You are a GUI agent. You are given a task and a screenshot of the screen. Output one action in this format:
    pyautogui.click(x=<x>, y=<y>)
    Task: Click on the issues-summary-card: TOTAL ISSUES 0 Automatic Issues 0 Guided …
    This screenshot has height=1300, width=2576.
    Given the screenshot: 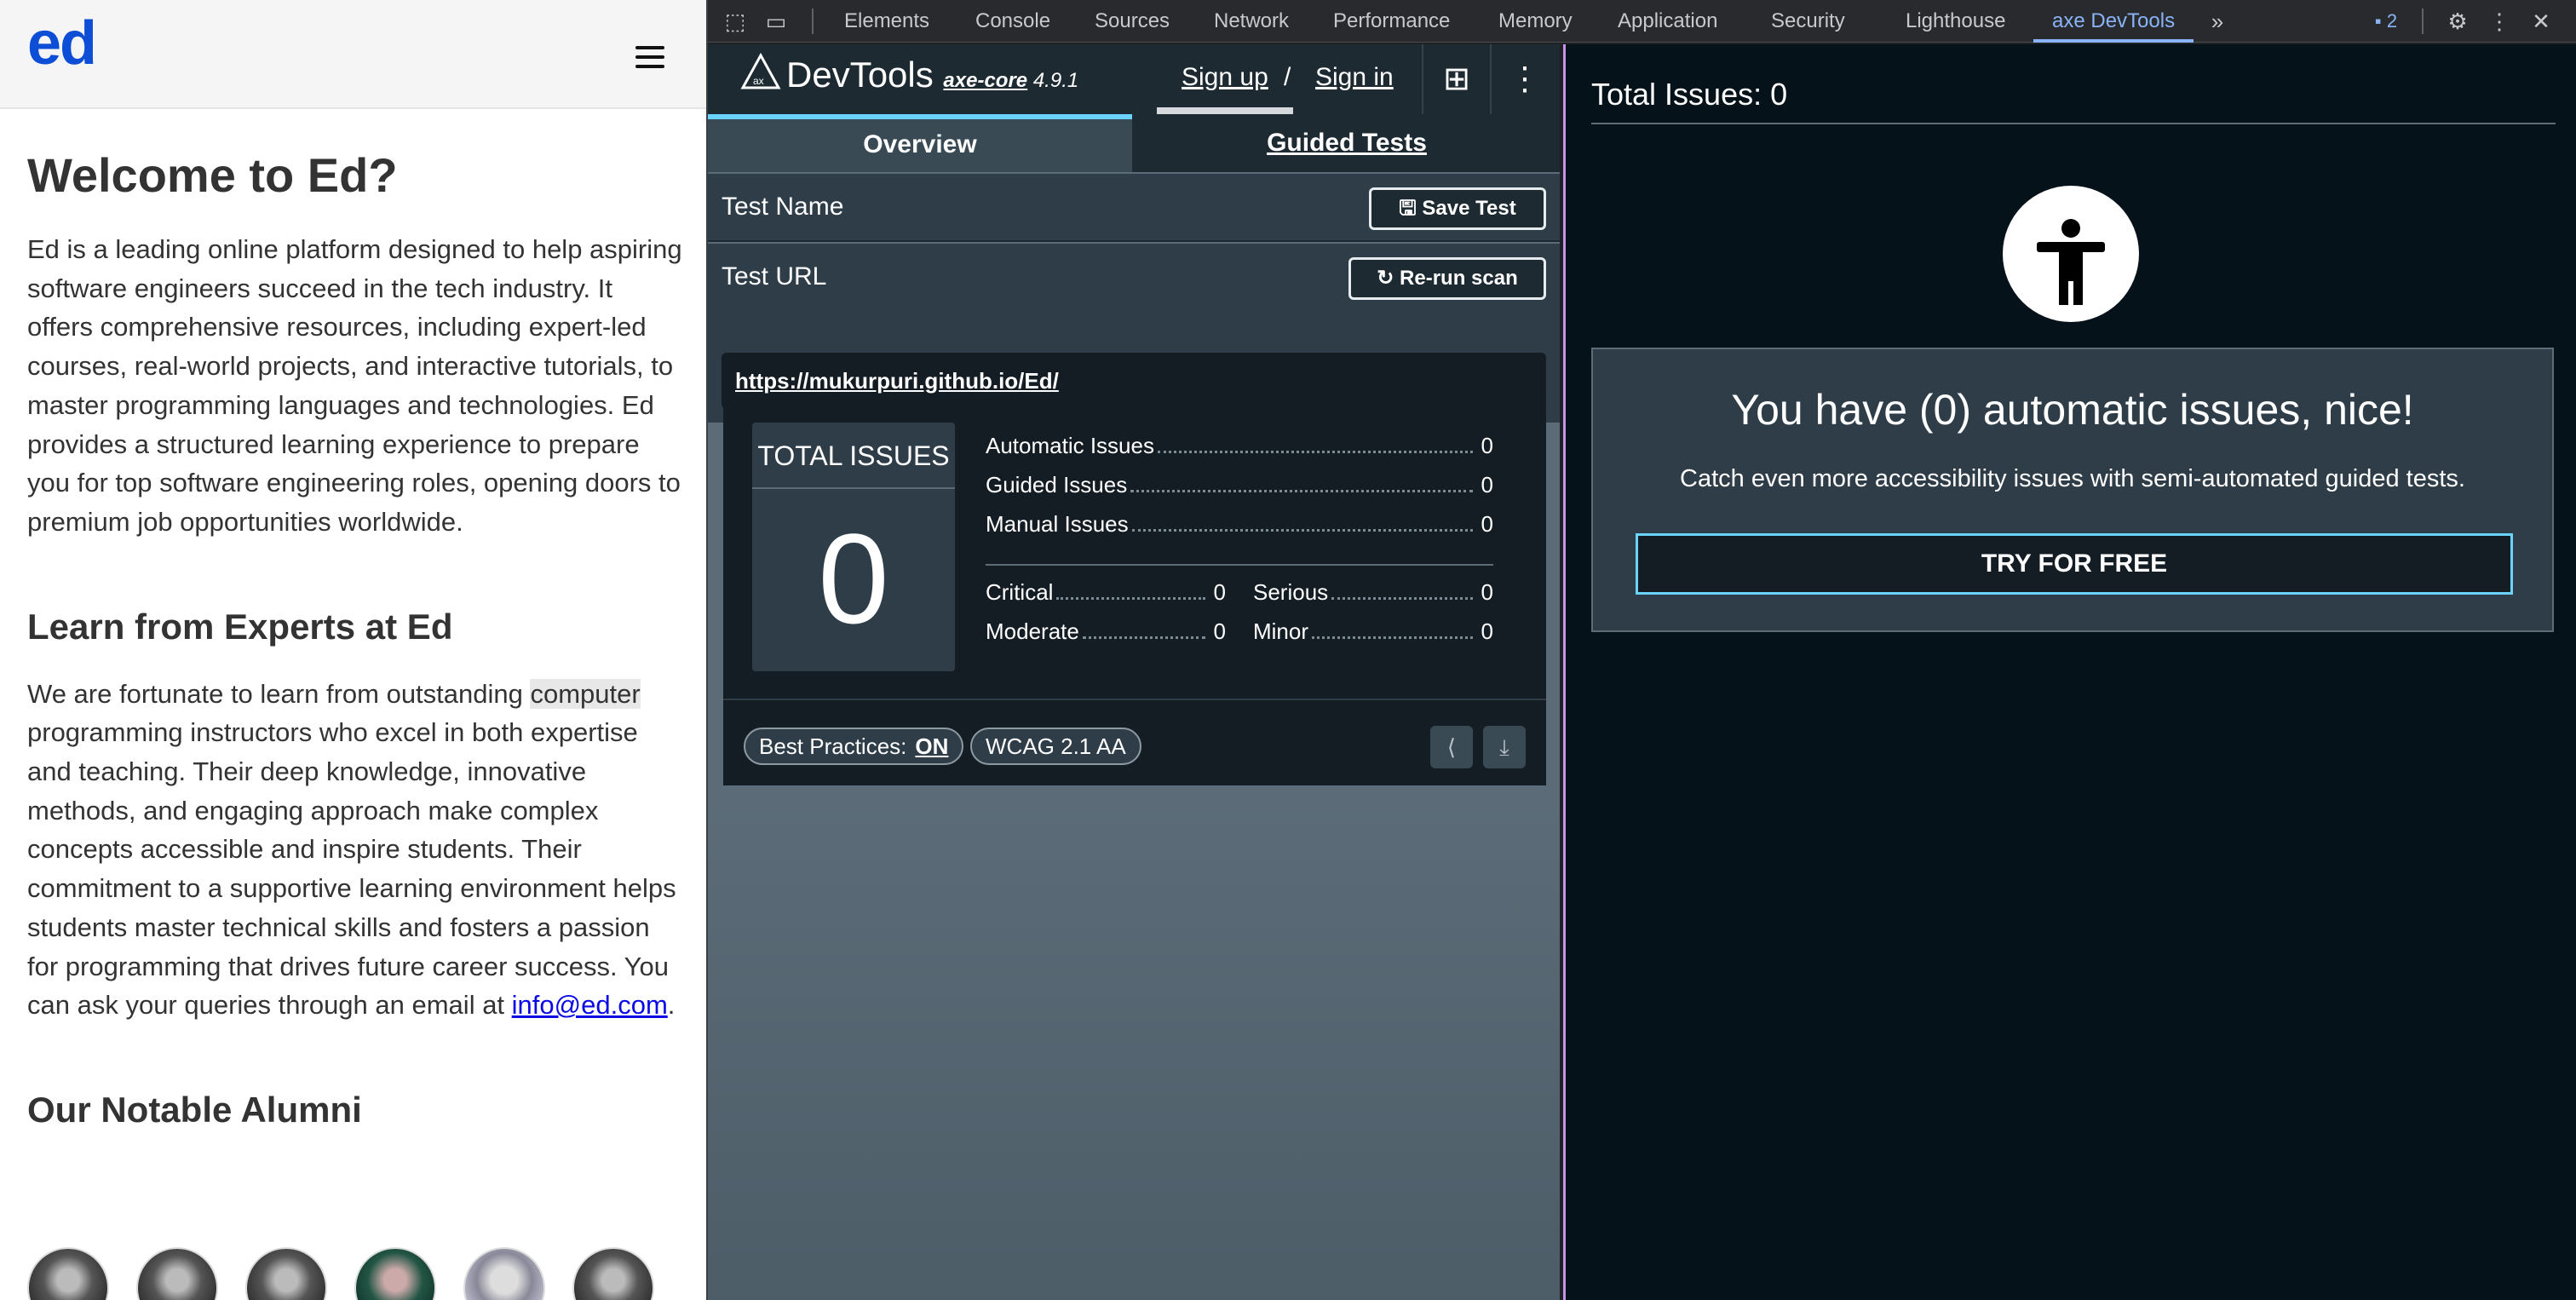 What is the action you would take?
    pyautogui.click(x=1134, y=589)
    